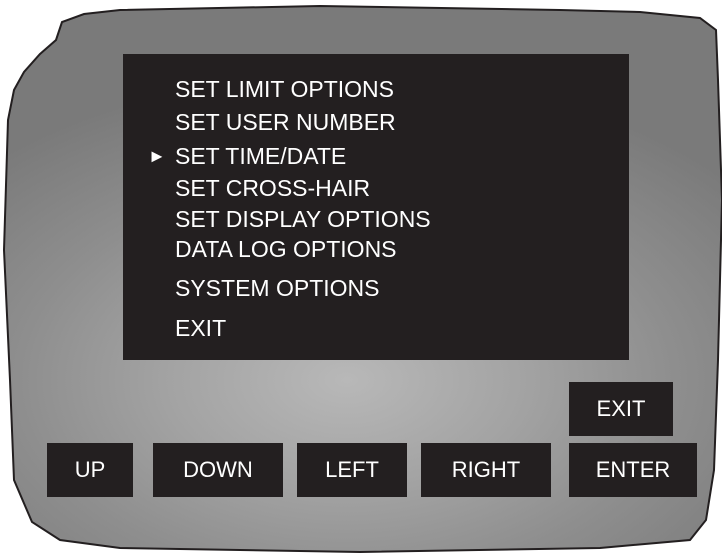  Describe the element at coordinates (352, 470) in the screenshot. I see `left-button: LEFT` at that location.